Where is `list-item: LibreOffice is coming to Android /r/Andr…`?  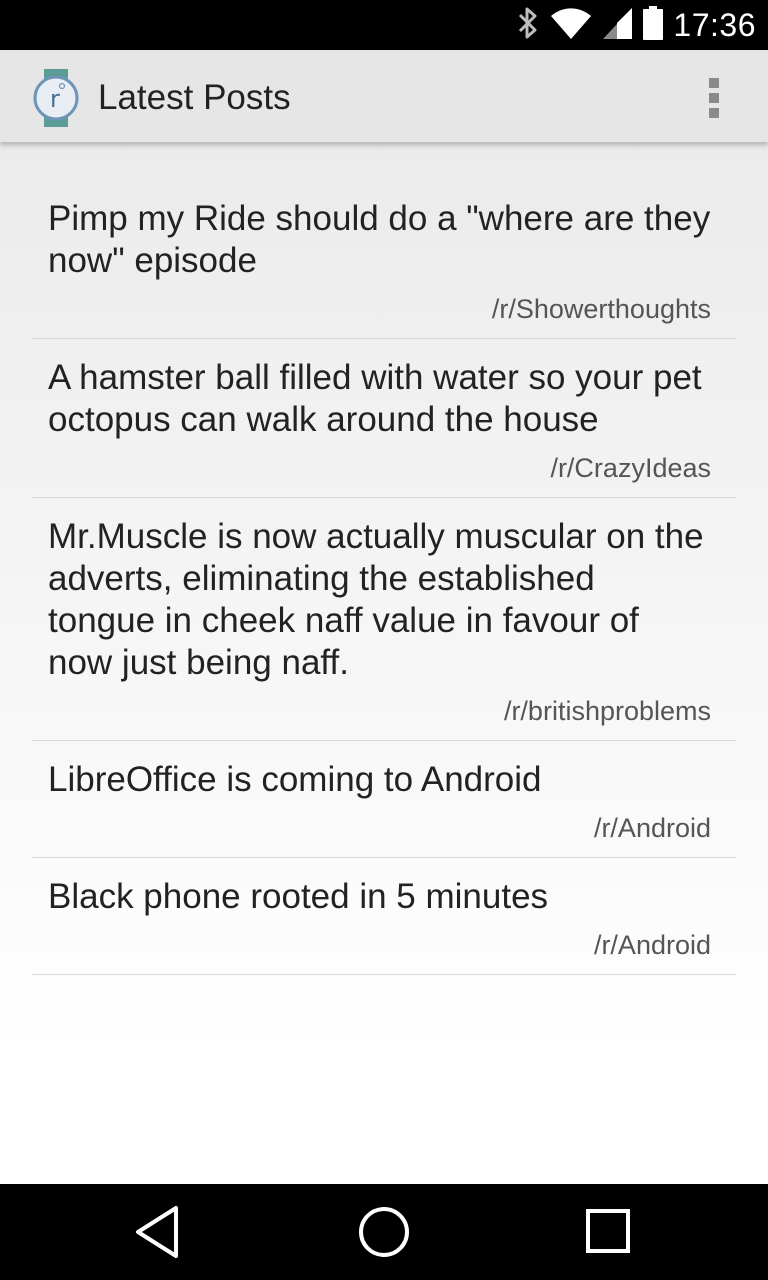 list-item: LibreOffice is coming to Android /r/Andr… is located at coordinates (384, 799).